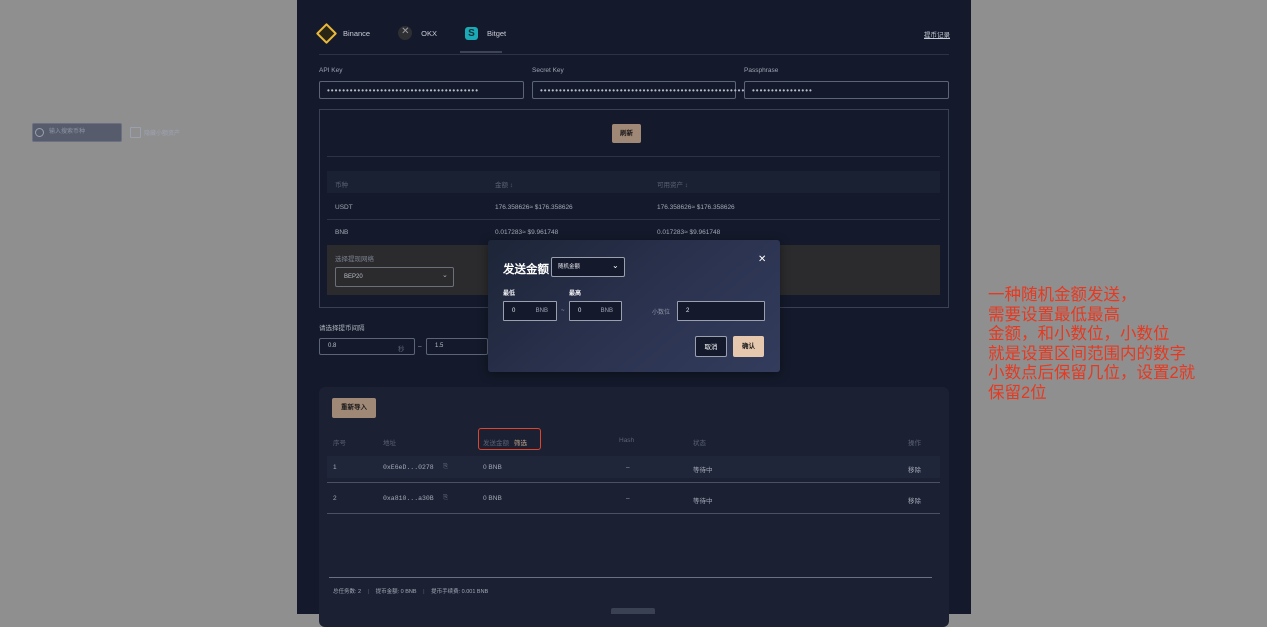 Image resolution: width=1267 pixels, height=627 pixels. I want to click on active-tab-indicator, so click(481, 52).